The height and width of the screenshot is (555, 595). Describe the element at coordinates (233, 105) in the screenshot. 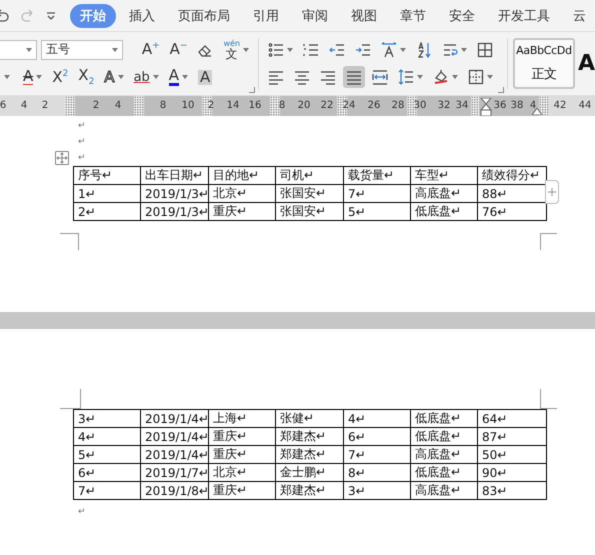

I see `ruler-number: 14` at that location.